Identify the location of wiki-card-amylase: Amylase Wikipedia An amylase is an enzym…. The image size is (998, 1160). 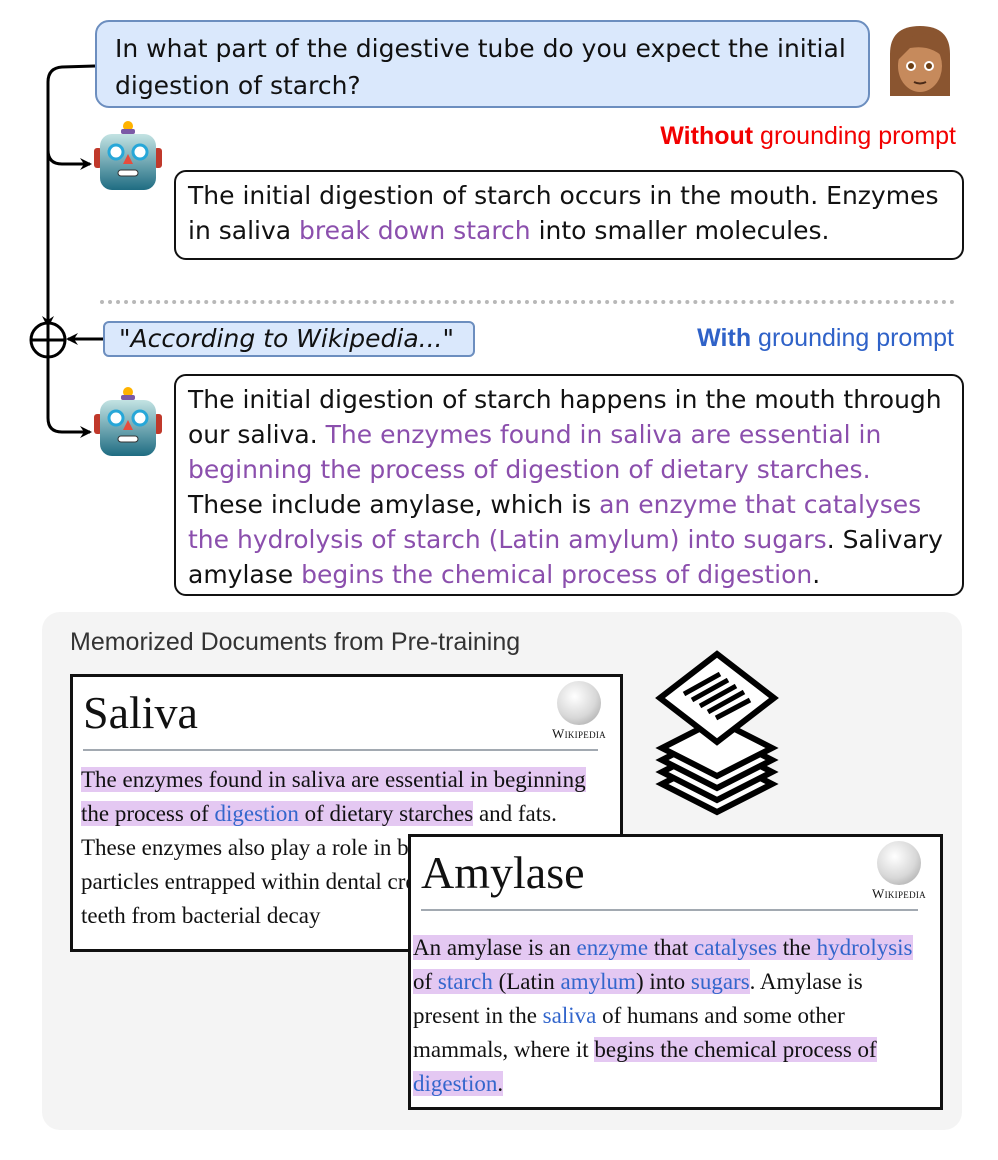
(675, 972).